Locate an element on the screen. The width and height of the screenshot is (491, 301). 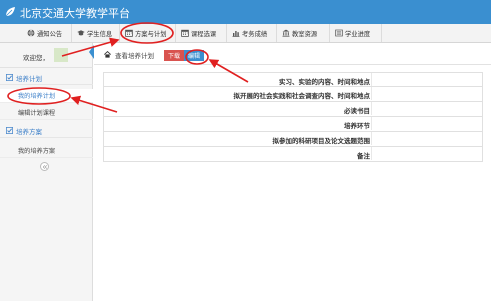
avatar is located at coordinates (61, 55).